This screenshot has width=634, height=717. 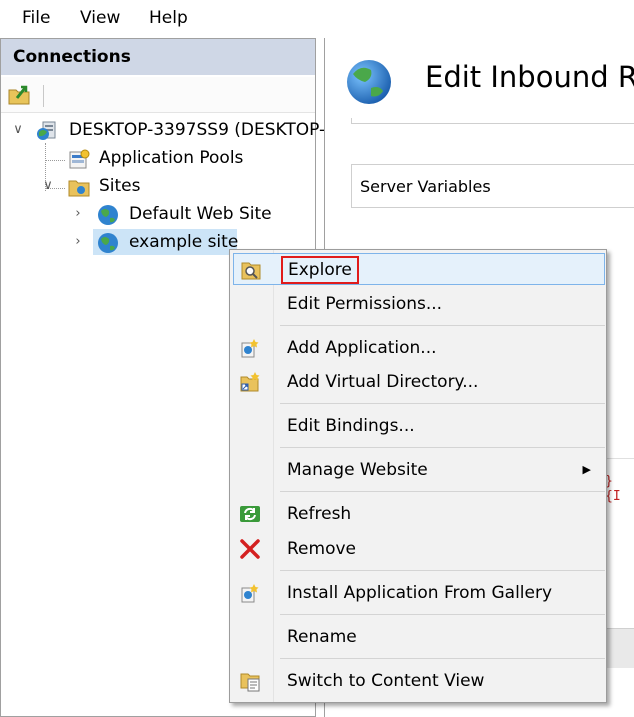 What do you see at coordinates (36, 18) in the screenshot?
I see `menu-file: File` at bounding box center [36, 18].